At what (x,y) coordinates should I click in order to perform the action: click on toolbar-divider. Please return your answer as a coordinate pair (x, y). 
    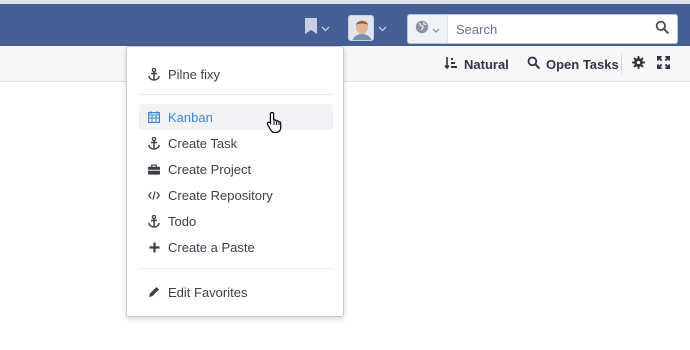
    Looking at the image, I should click on (621, 64).